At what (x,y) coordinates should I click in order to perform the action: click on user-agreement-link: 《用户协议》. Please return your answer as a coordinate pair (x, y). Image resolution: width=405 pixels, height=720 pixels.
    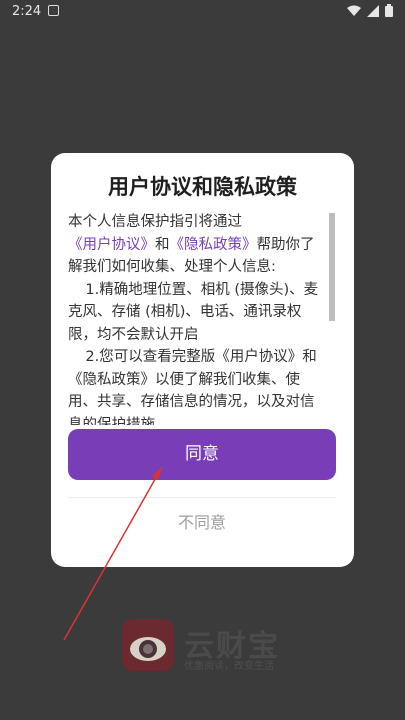
    Looking at the image, I should click on (111, 245).